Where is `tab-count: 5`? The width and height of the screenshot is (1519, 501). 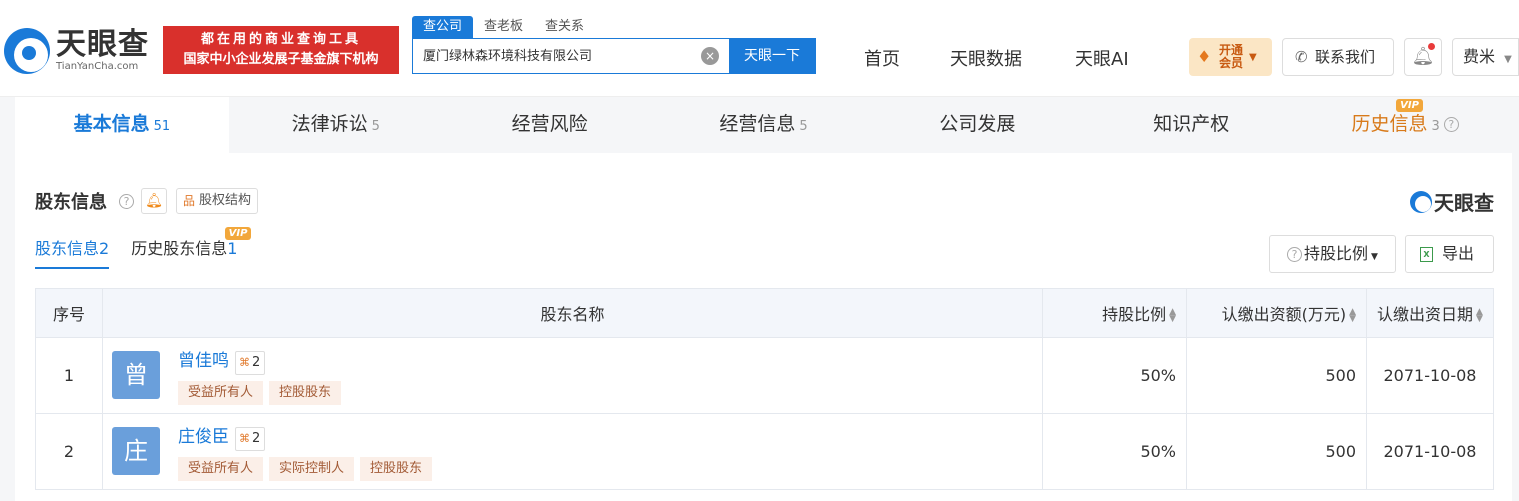 tab-count: 5 is located at coordinates (375, 126).